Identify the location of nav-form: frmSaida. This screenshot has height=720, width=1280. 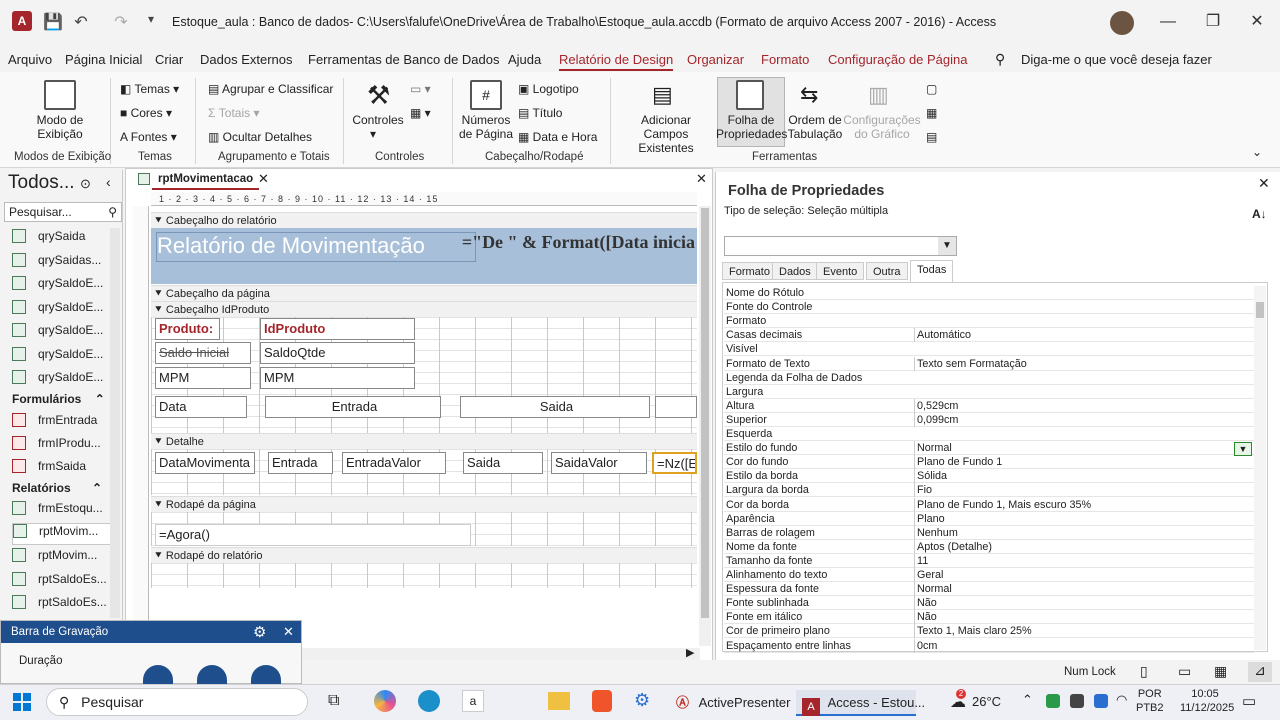
(62, 470).